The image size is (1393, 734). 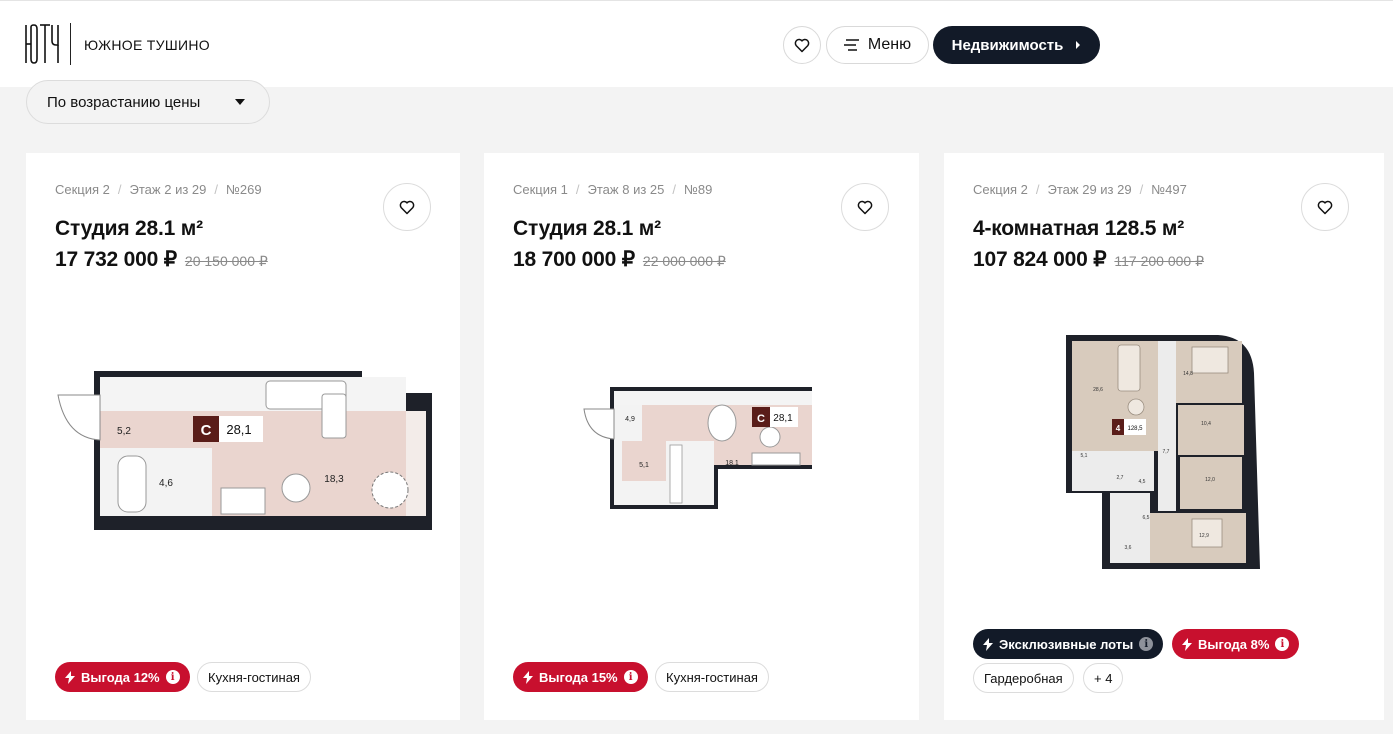 I want to click on tag-promo: Выгода 8% i, so click(x=1236, y=644).